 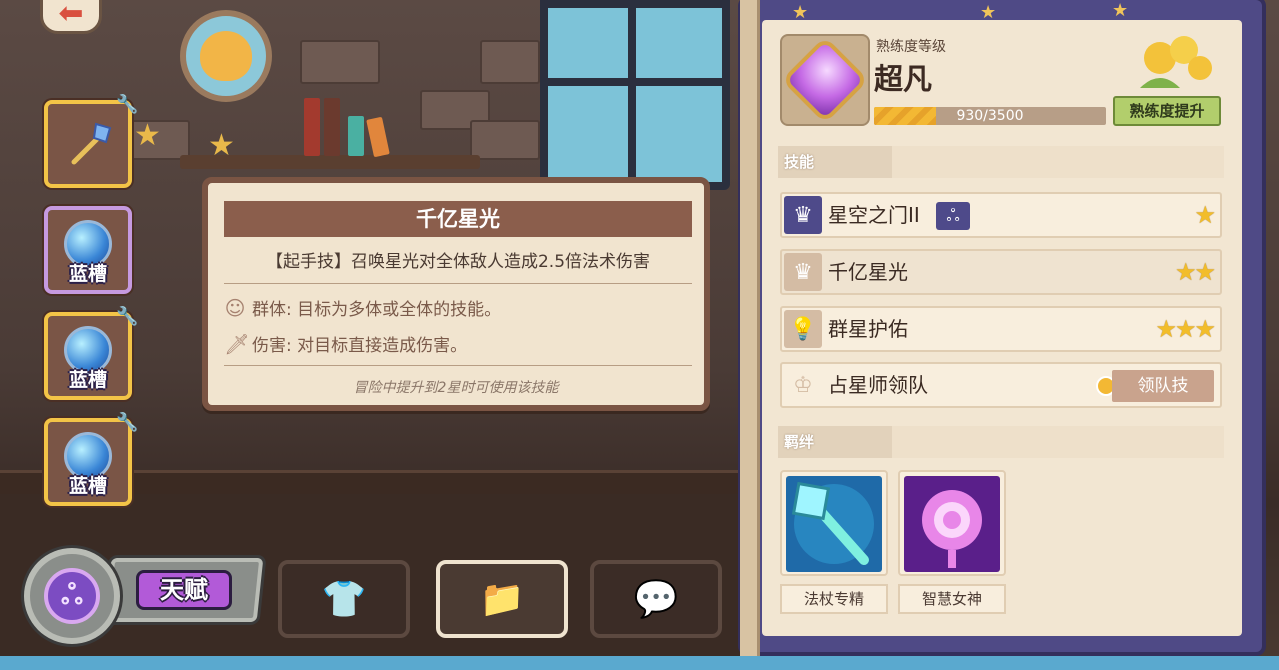 I want to click on medal-icon, so click(x=825, y=80).